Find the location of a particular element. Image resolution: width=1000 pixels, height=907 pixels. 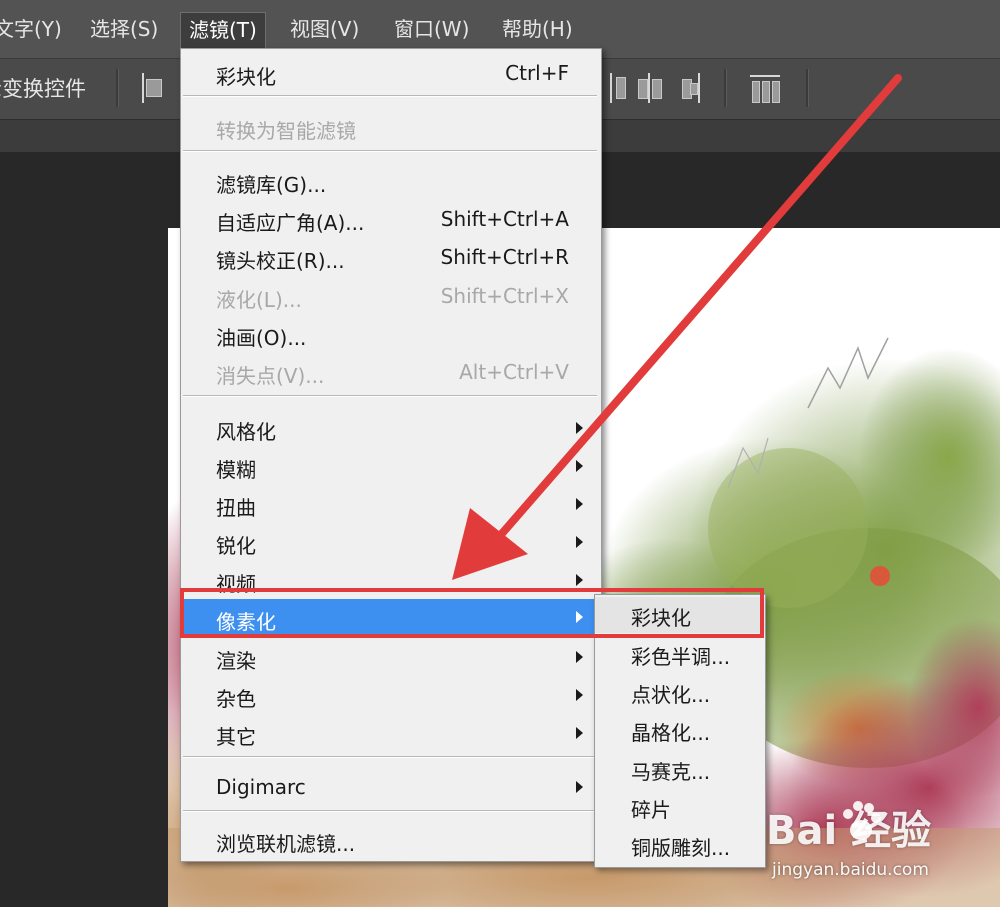

watermark-site: jingyan.baidu.com is located at coordinates (850, 870).